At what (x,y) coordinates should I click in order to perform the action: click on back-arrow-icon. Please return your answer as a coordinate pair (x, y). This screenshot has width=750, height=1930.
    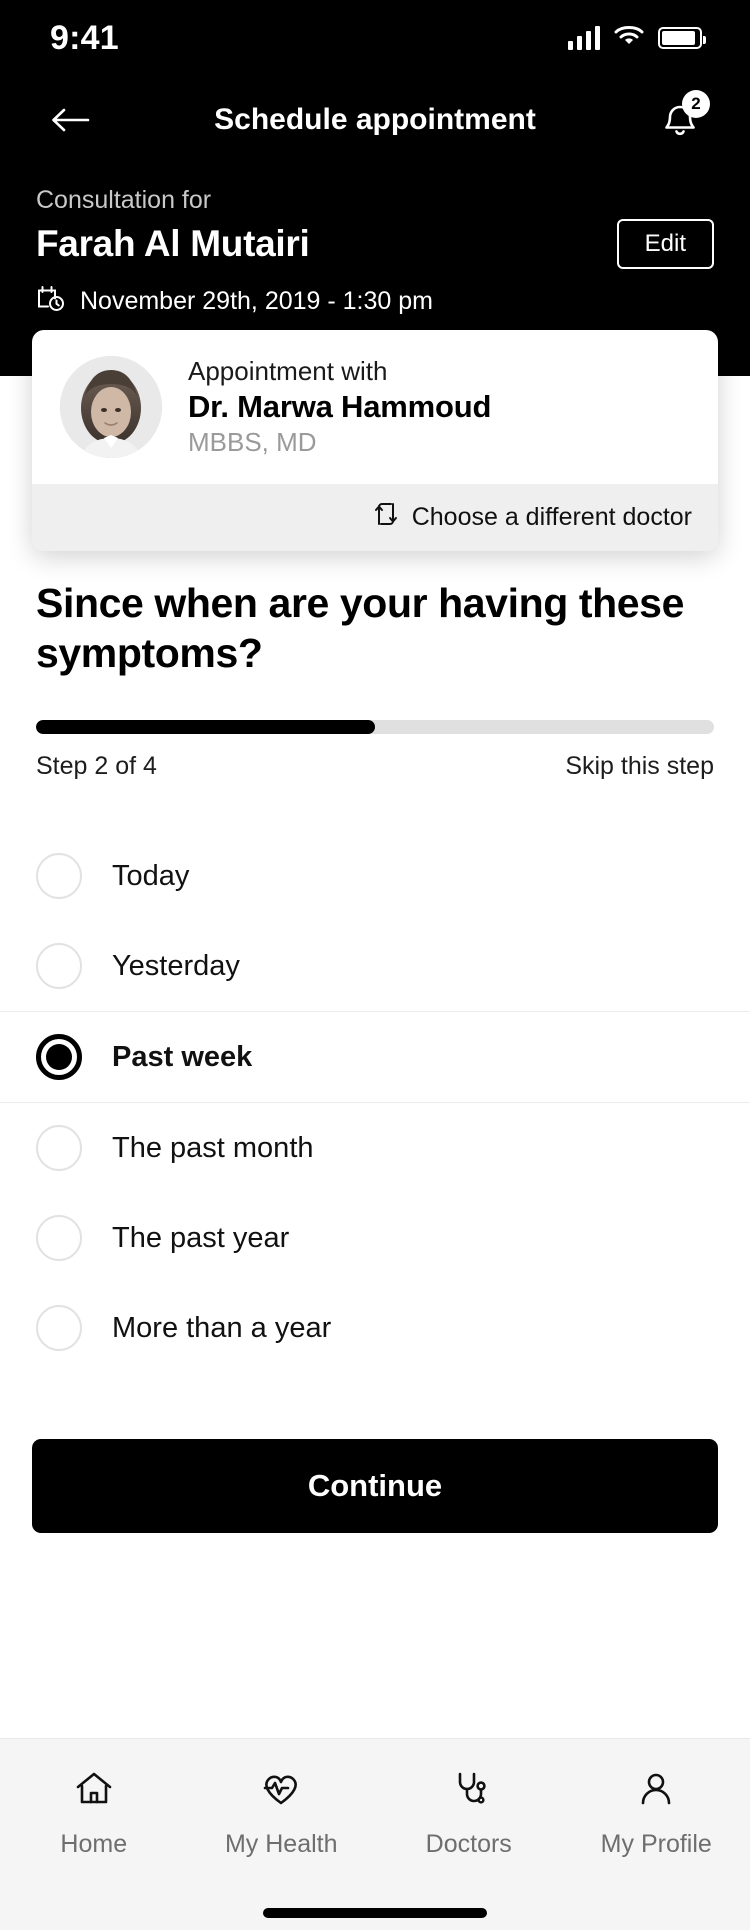
    Looking at the image, I should click on (71, 120).